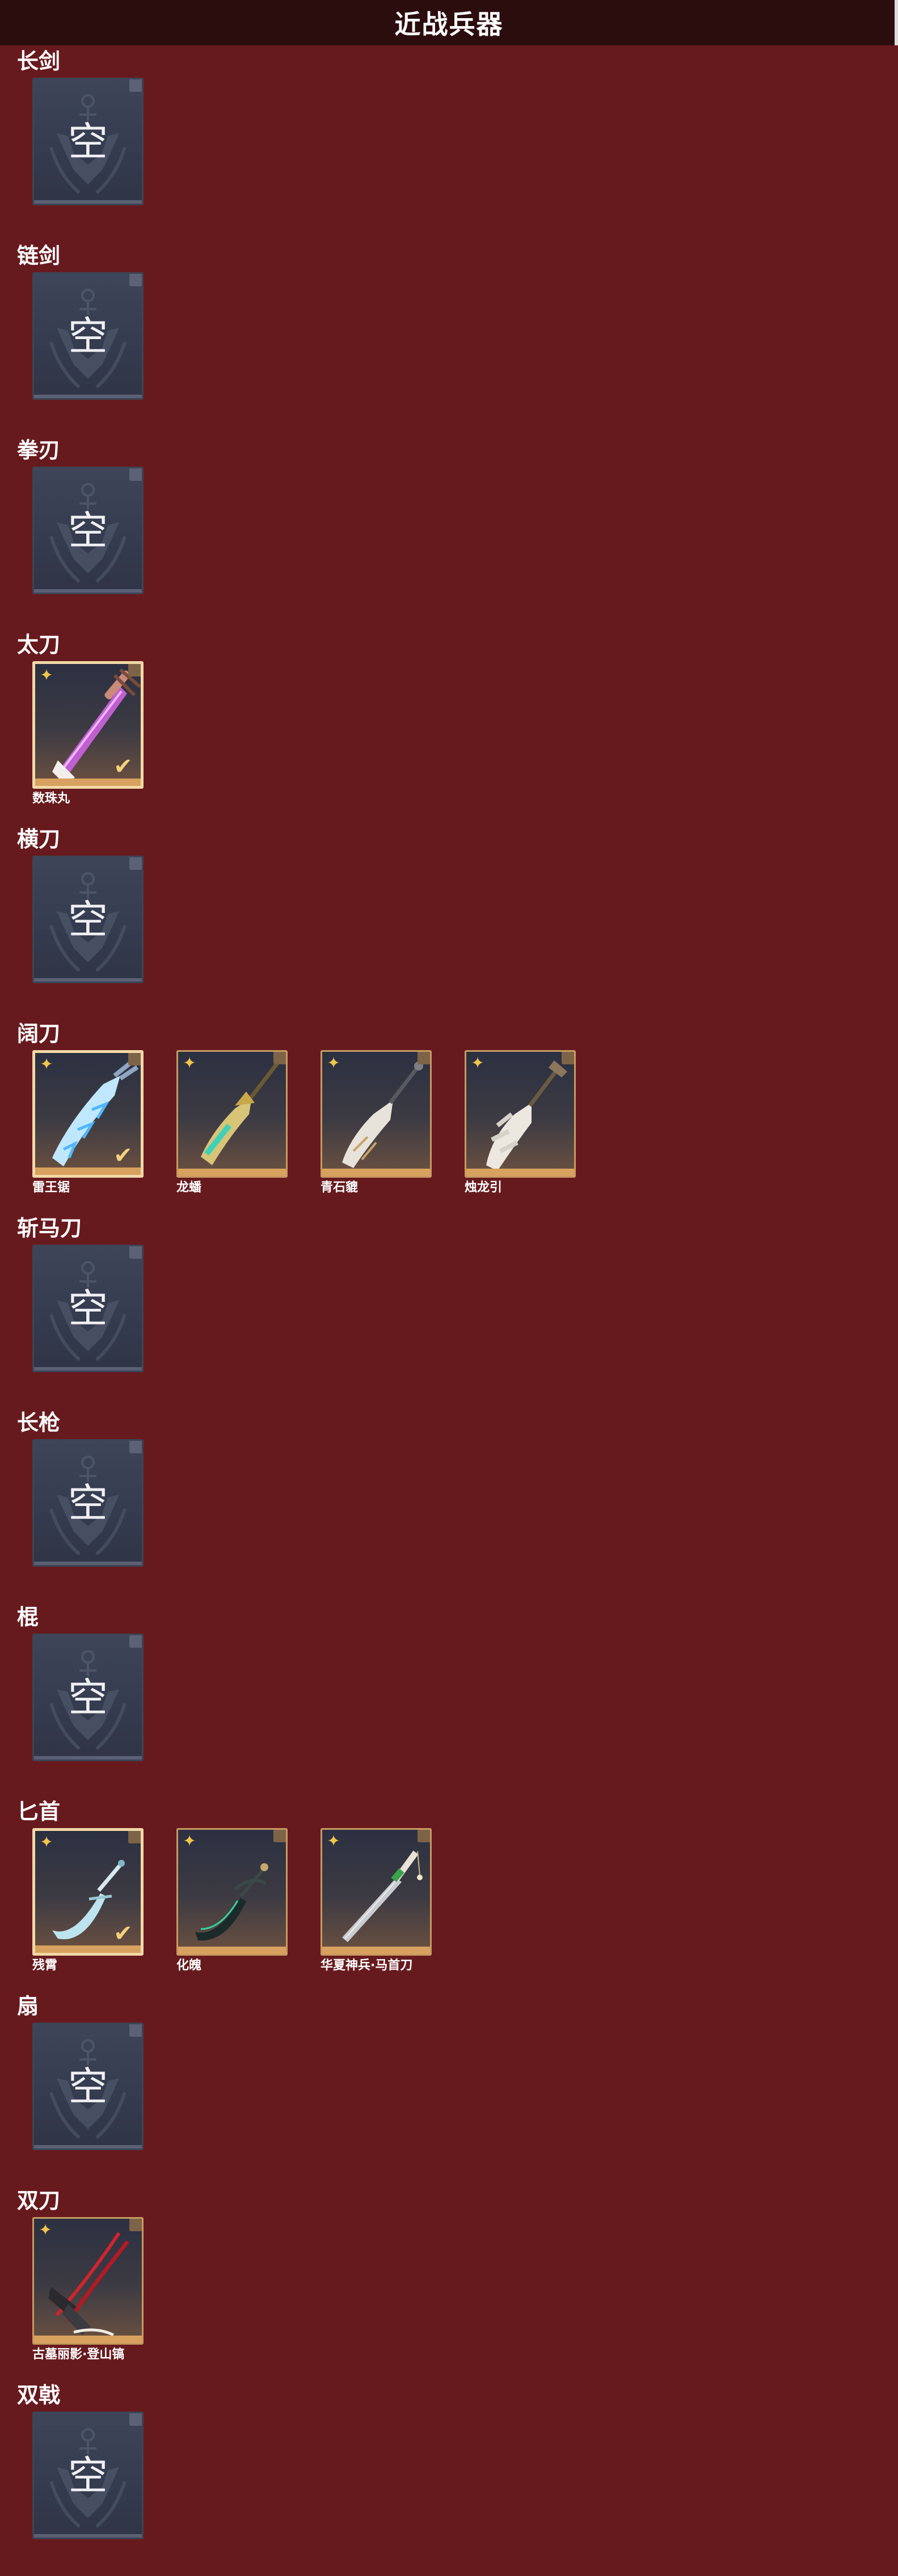  What do you see at coordinates (51, 799) in the screenshot?
I see `weapon-name: 数珠丸` at bounding box center [51, 799].